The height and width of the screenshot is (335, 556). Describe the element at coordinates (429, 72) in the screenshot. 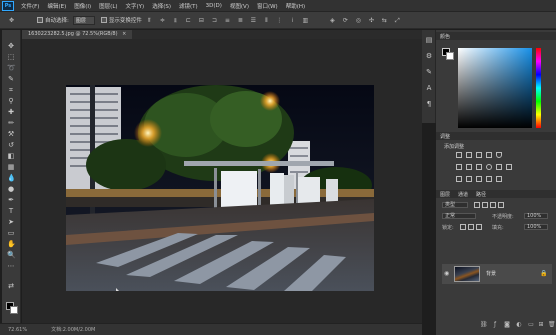

I see `brush-panel-icon: ✎` at that location.